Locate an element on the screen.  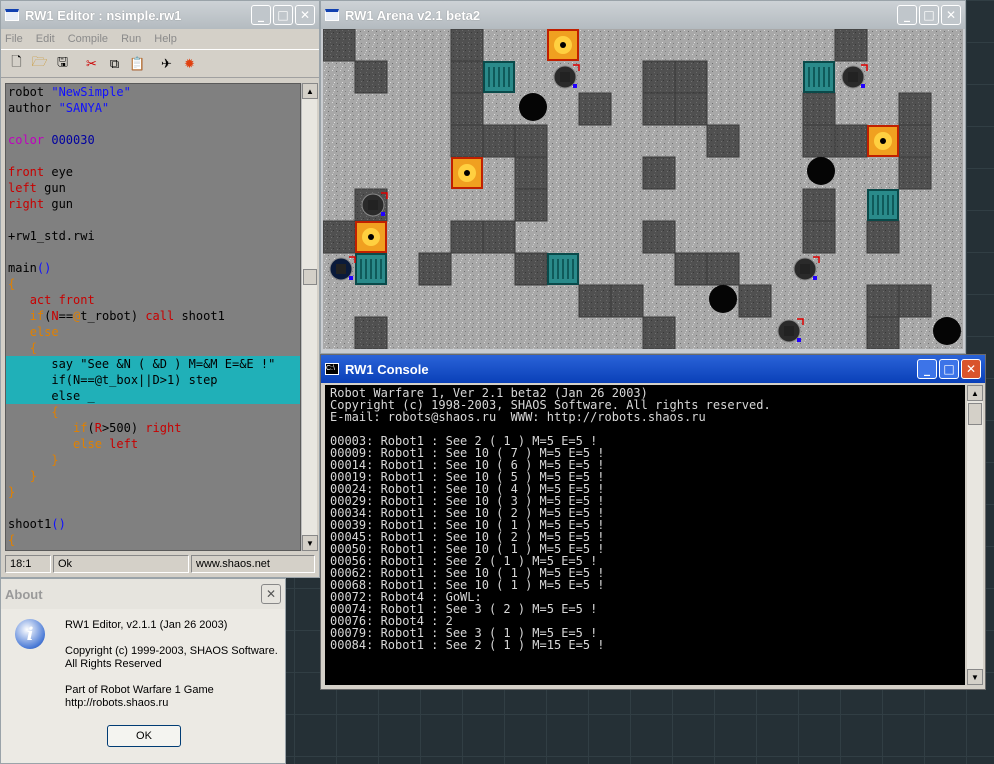
cursor-position: 18:1 is located at coordinates (28, 564).